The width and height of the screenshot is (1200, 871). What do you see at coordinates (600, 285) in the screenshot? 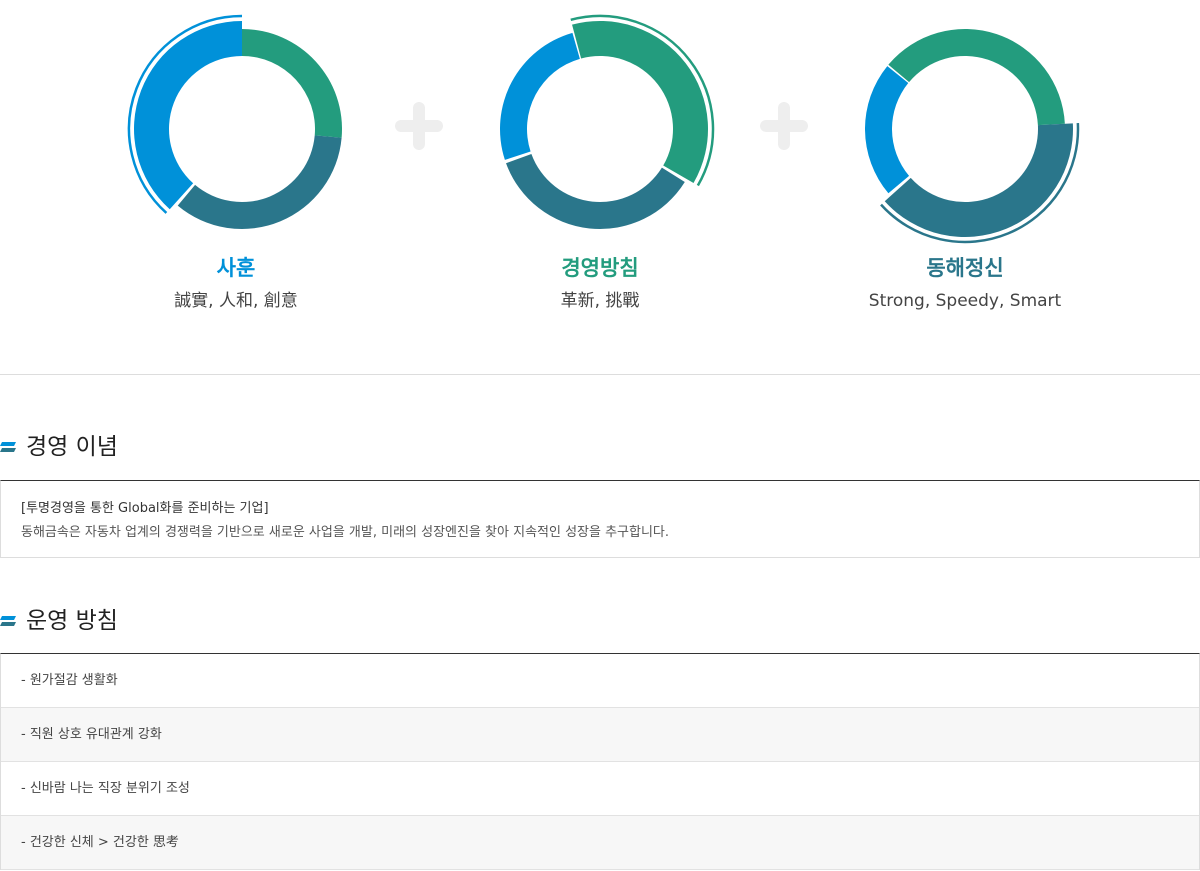
I see `caption-management-policy: 경영방침 革新, 挑戰` at bounding box center [600, 285].